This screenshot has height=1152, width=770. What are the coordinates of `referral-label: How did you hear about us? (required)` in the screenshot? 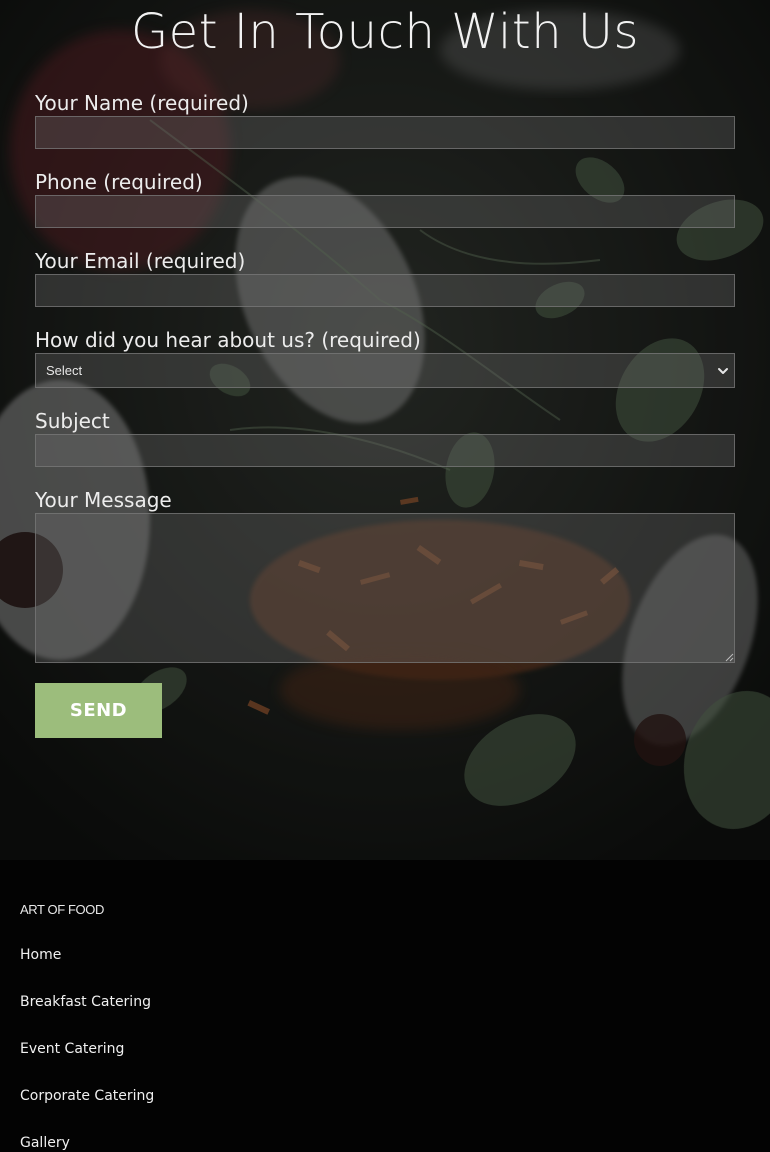 It's located at (228, 340).